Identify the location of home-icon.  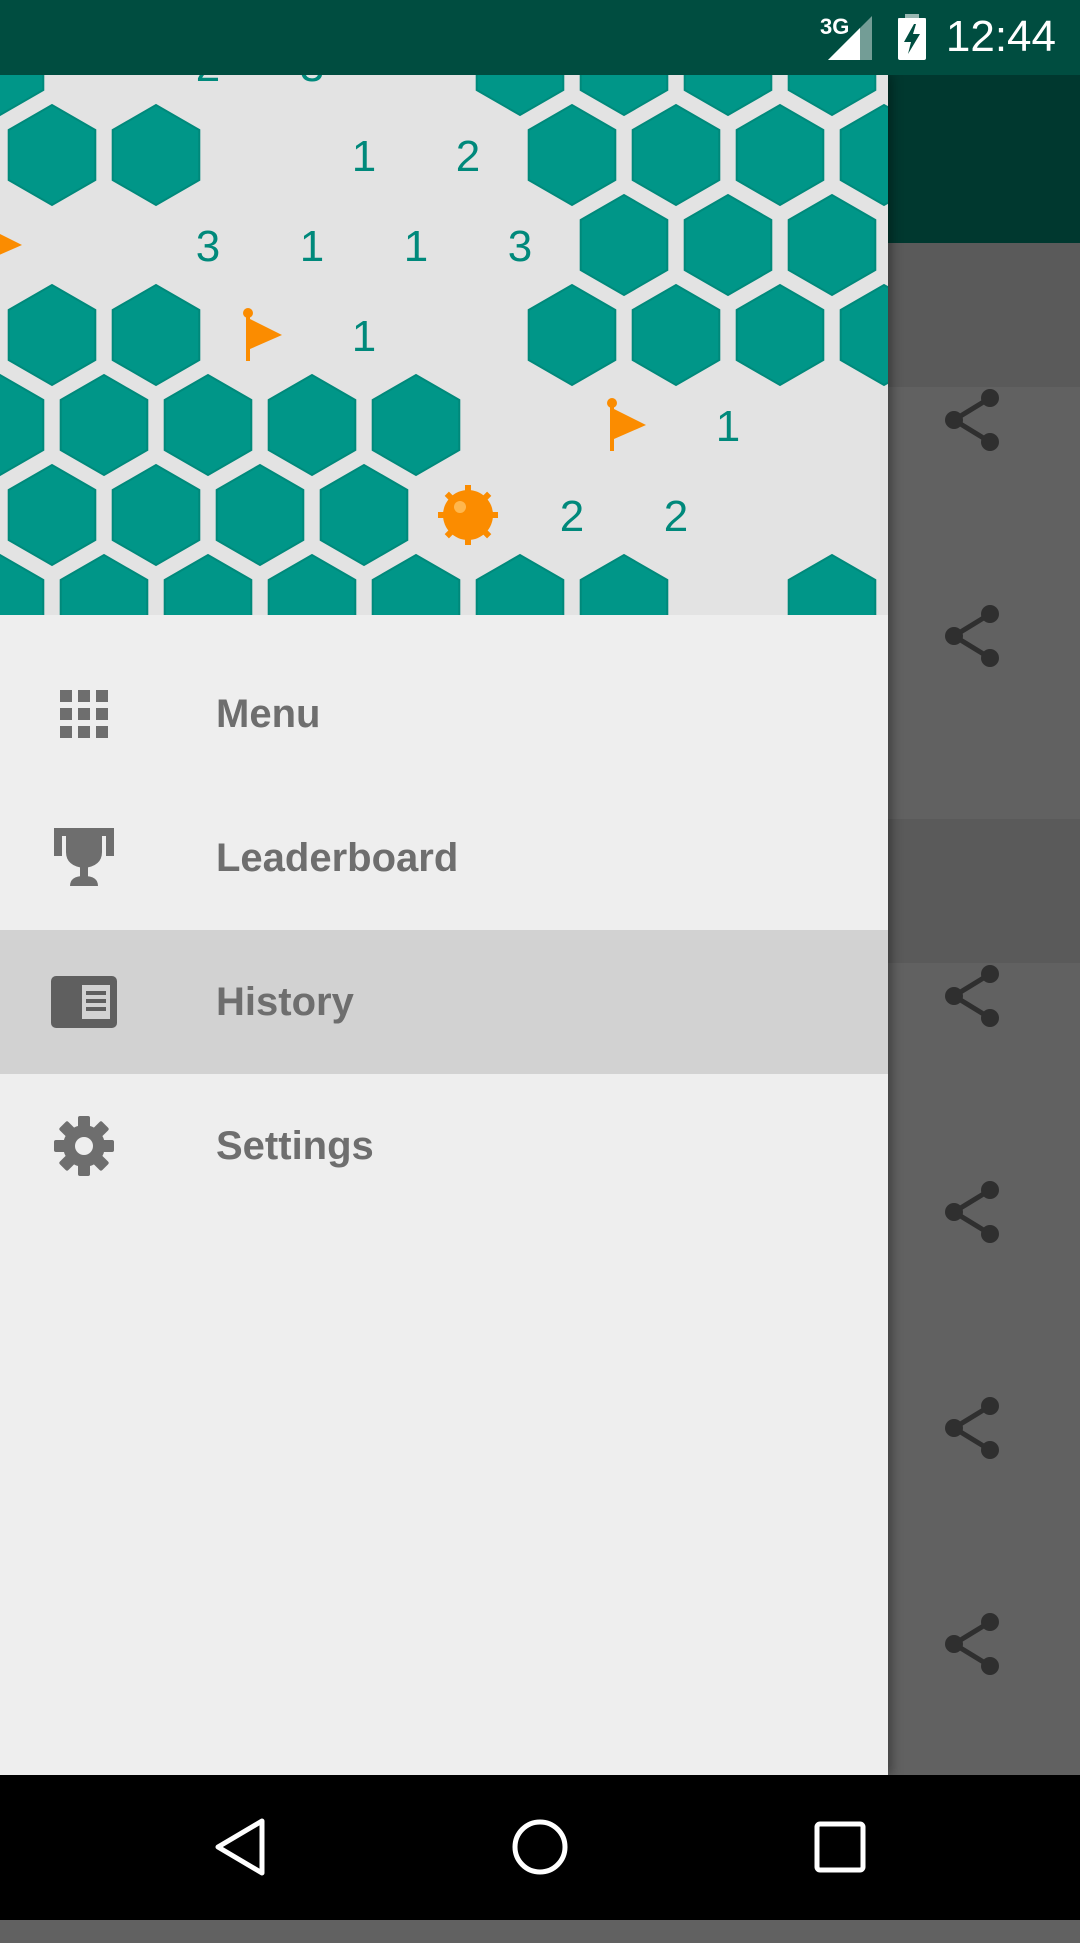
(540, 1847).